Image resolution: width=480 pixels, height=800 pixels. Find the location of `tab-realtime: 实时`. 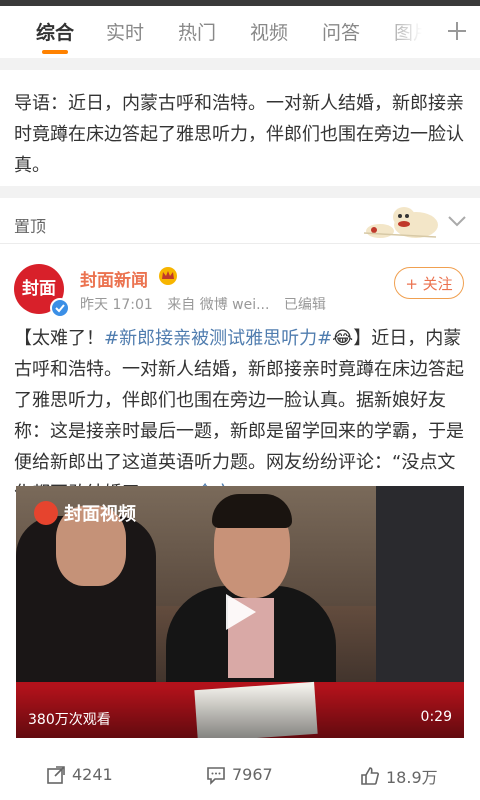

tab-realtime: 实时 is located at coordinates (125, 31).